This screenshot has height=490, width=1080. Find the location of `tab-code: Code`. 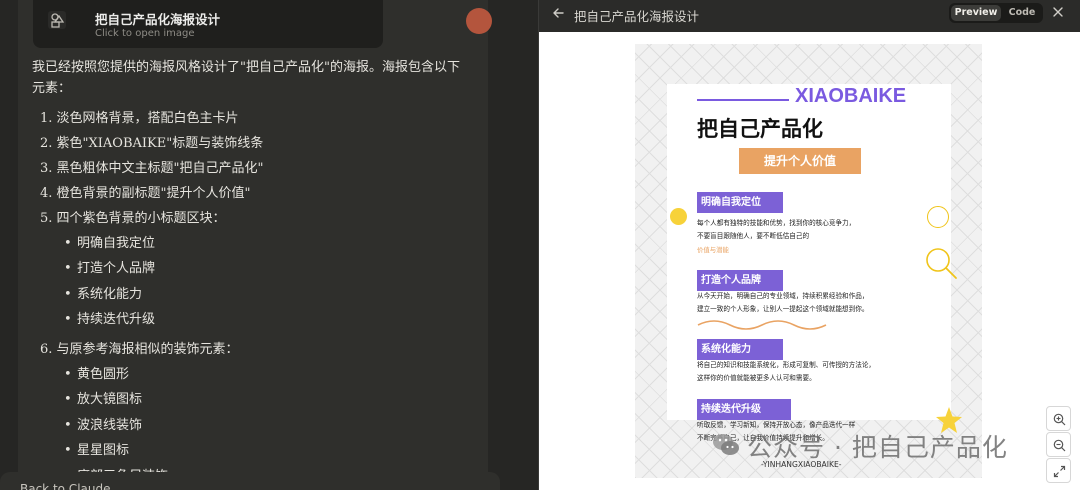

tab-code: Code is located at coordinates (1022, 13).